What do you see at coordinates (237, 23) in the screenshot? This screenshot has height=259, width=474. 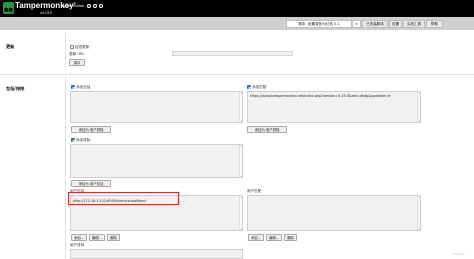 I see `tab-bar: 脚本: 设置背色为红色 0.1 × 已安装脚本 设置 实用工具 帮助` at bounding box center [237, 23].